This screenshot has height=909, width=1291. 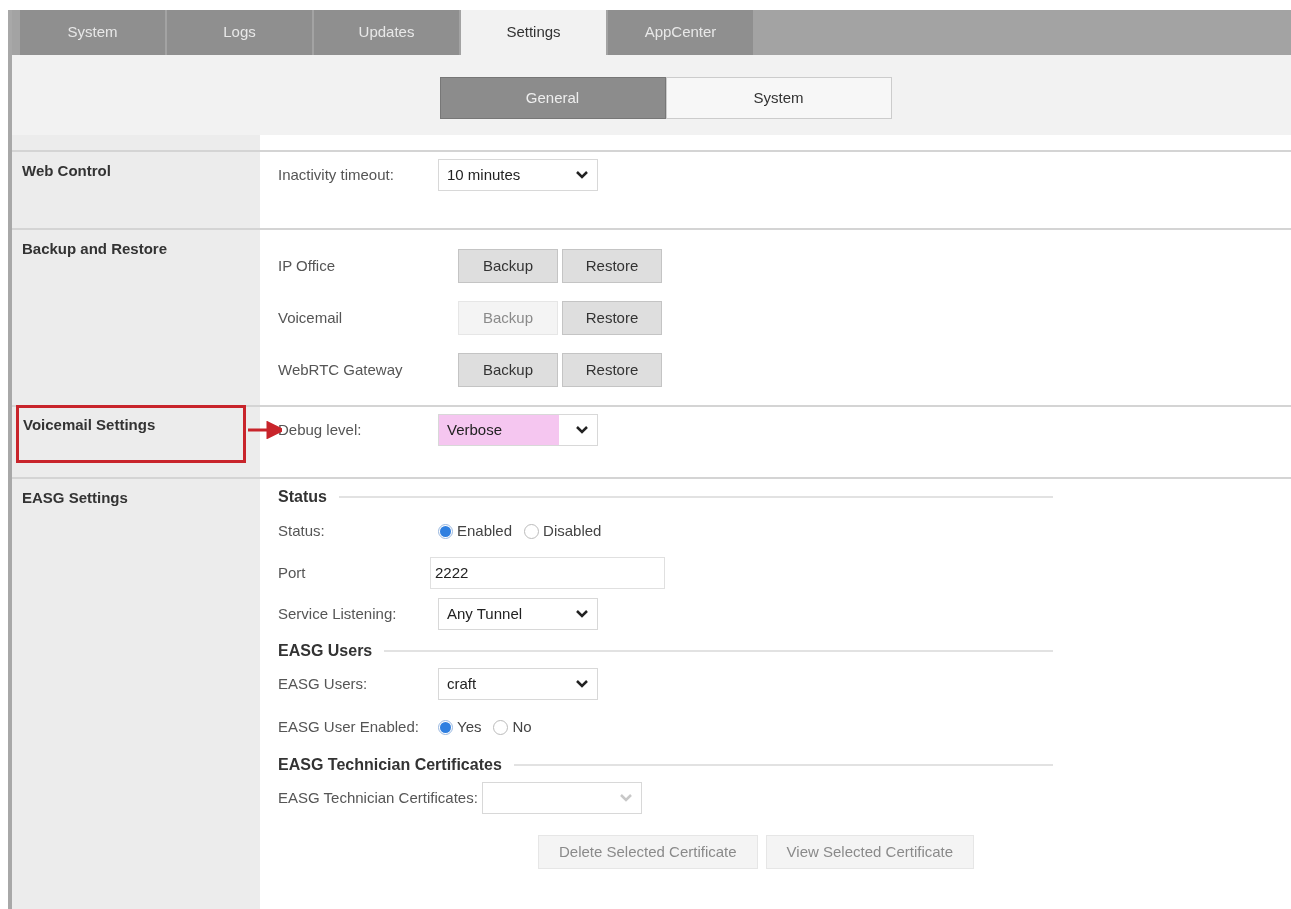 What do you see at coordinates (292, 572) in the screenshot?
I see `field-label: Port` at bounding box center [292, 572].